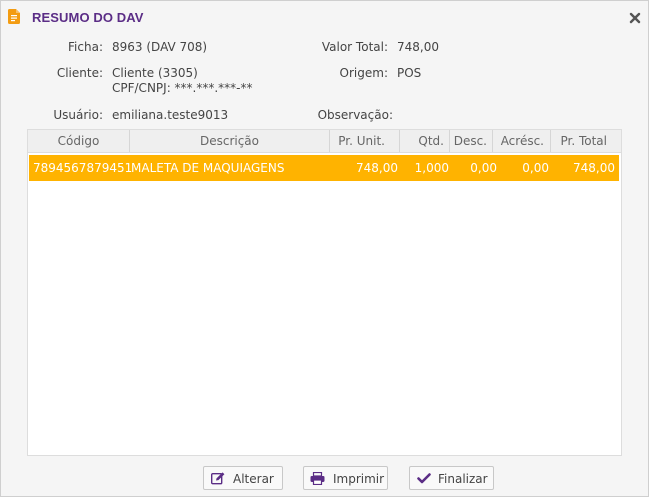 Image resolution: width=649 pixels, height=497 pixels. What do you see at coordinates (424, 478) in the screenshot?
I see `checkmark-icon` at bounding box center [424, 478].